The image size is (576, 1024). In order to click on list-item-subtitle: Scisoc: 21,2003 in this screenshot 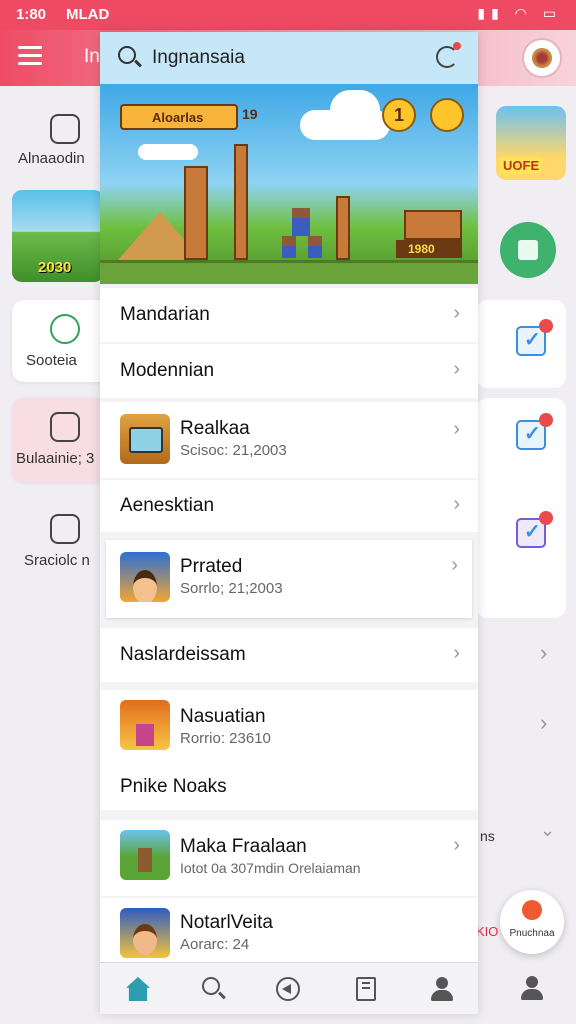, I will do `click(233, 450)`.